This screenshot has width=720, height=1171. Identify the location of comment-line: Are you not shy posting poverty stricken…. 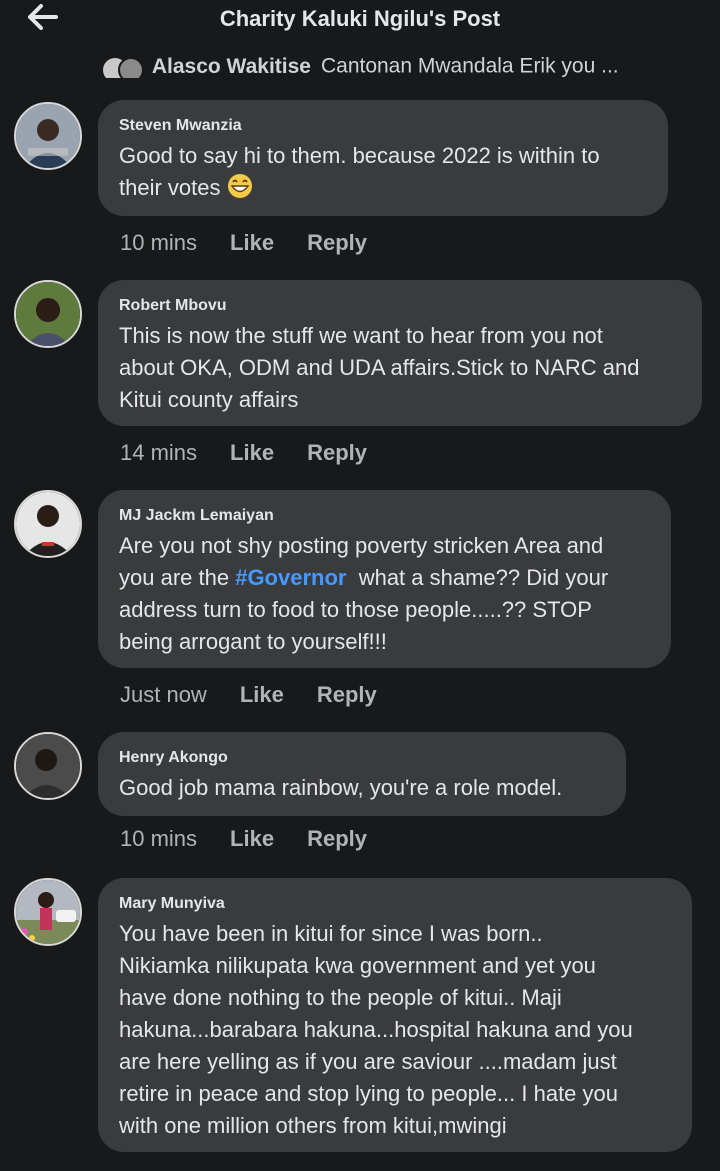
(361, 545).